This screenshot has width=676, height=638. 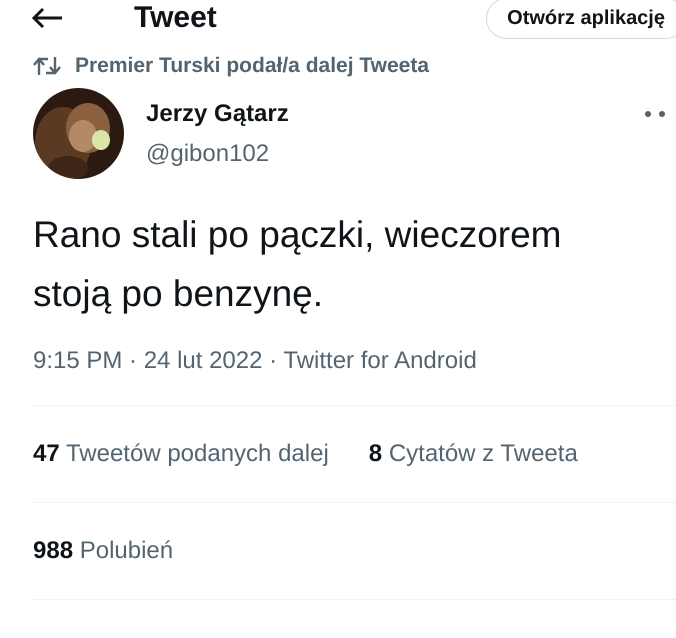 I want to click on author-handle: @gibon102, so click(x=395, y=154).